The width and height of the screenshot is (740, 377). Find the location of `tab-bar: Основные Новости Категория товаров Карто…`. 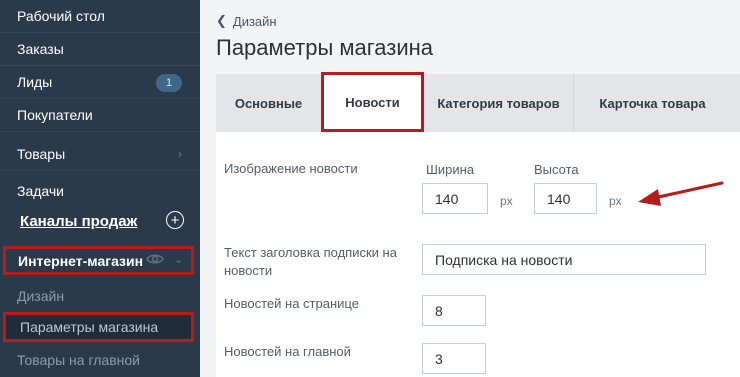

tab-bar: Основные Новости Категория товаров Карто… is located at coordinates (478, 102).